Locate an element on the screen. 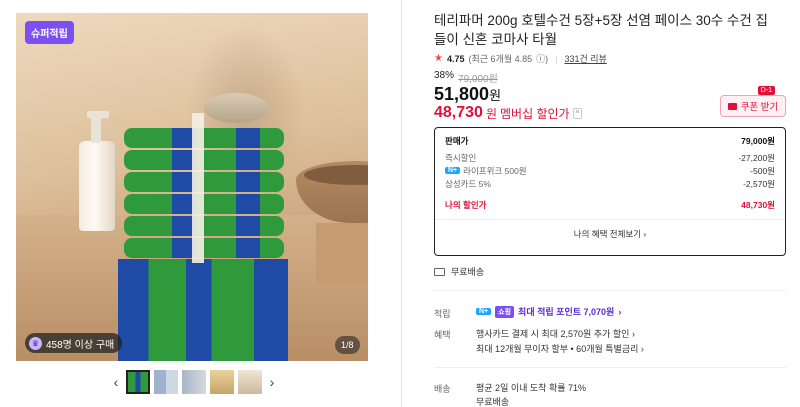 The image size is (800, 407). all-benefits-link: 나의 혜택 전체보기 › is located at coordinates (610, 234).